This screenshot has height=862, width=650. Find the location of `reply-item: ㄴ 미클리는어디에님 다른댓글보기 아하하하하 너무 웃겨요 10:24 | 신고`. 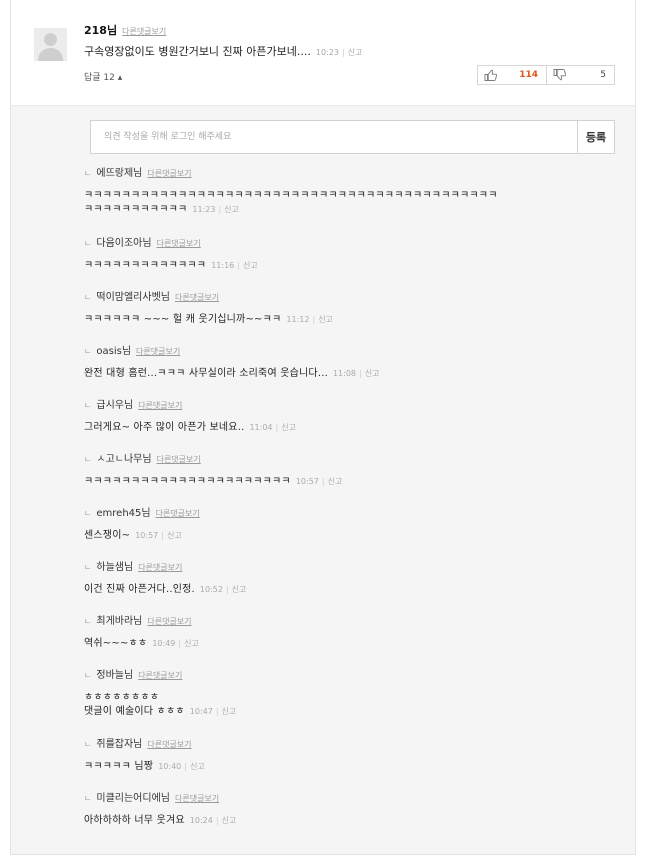

reply-item: ㄴ 미클리는어디에님 다른댓글보기 아하하하하 너무 웃겨요 10:24 | 신고 is located at coordinates (160, 810).